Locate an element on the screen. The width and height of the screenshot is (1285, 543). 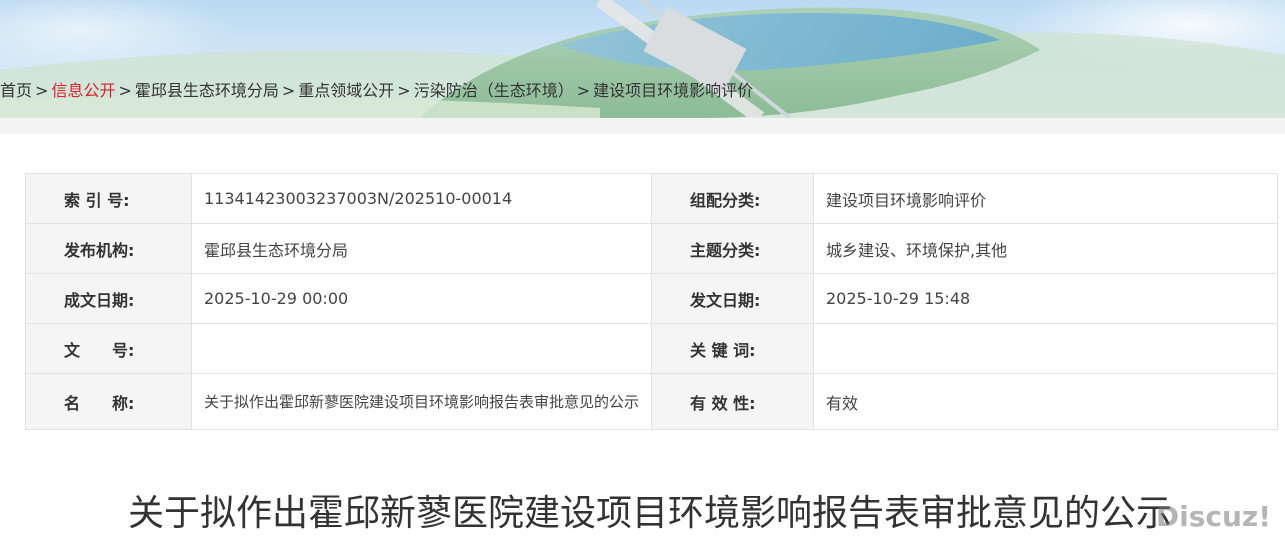
category-value: 建设项目环境影响评价 is located at coordinates (1045, 198).